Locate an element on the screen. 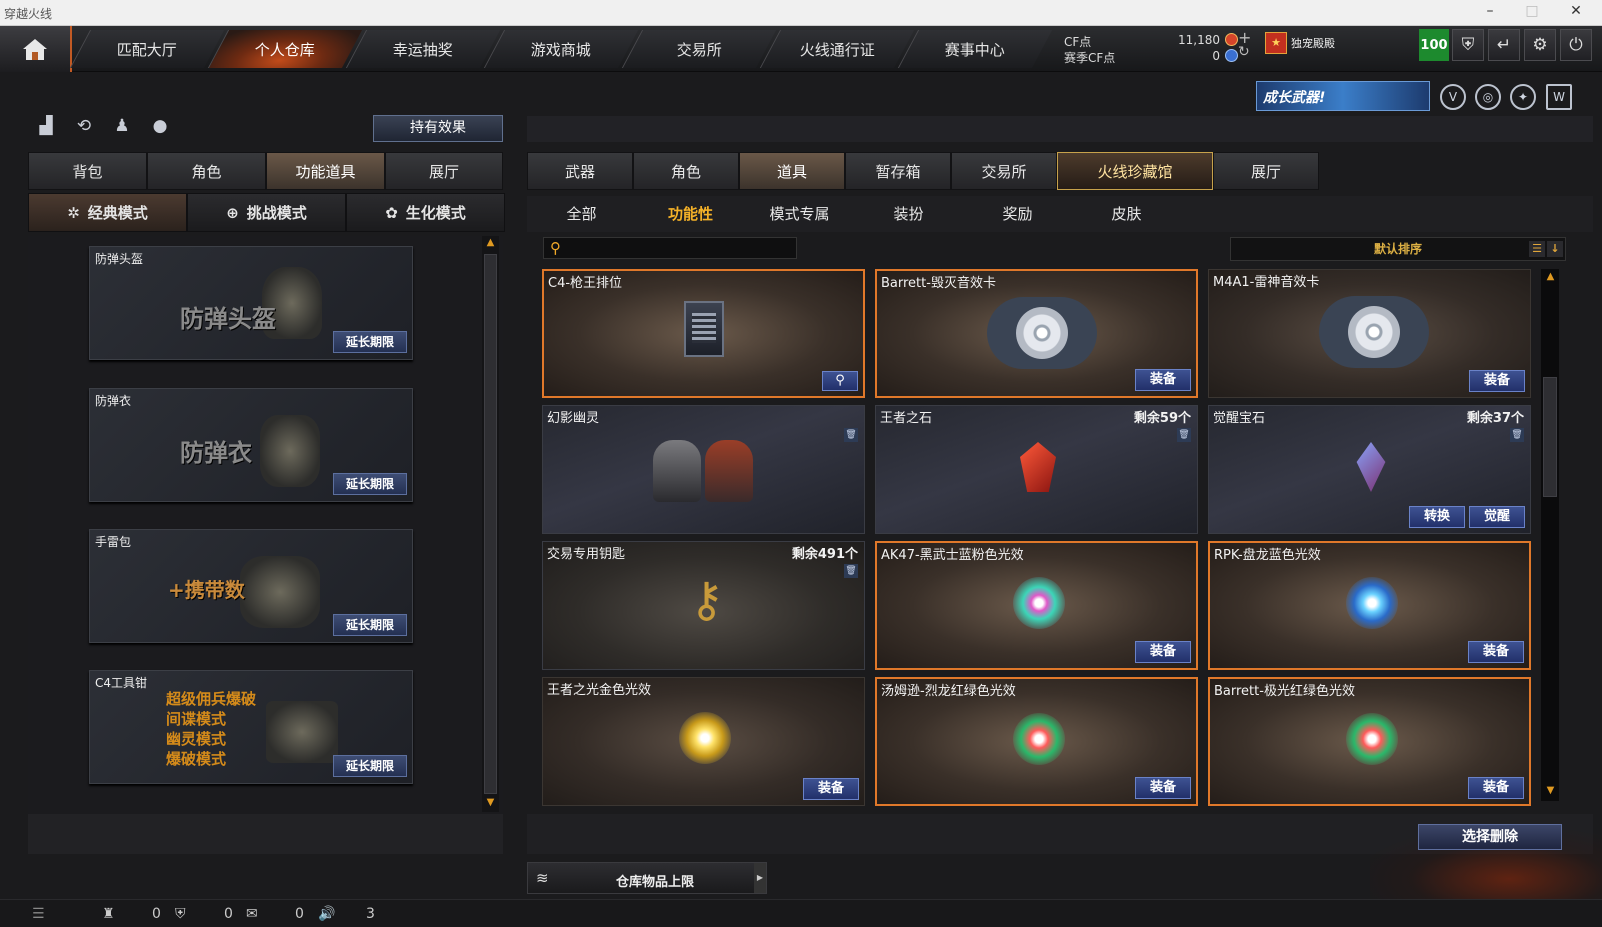  promo-banner: 成长武器! is located at coordinates (1343, 96).